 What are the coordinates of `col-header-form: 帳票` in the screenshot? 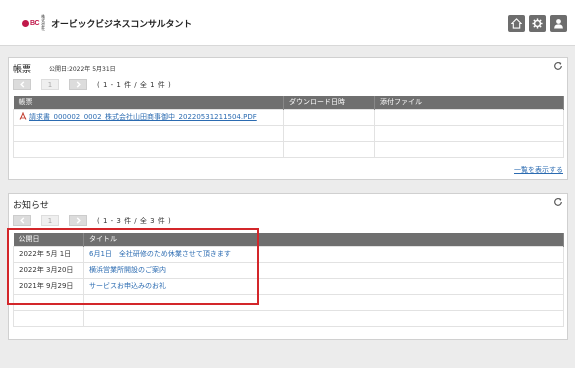 It's located at (148, 102).